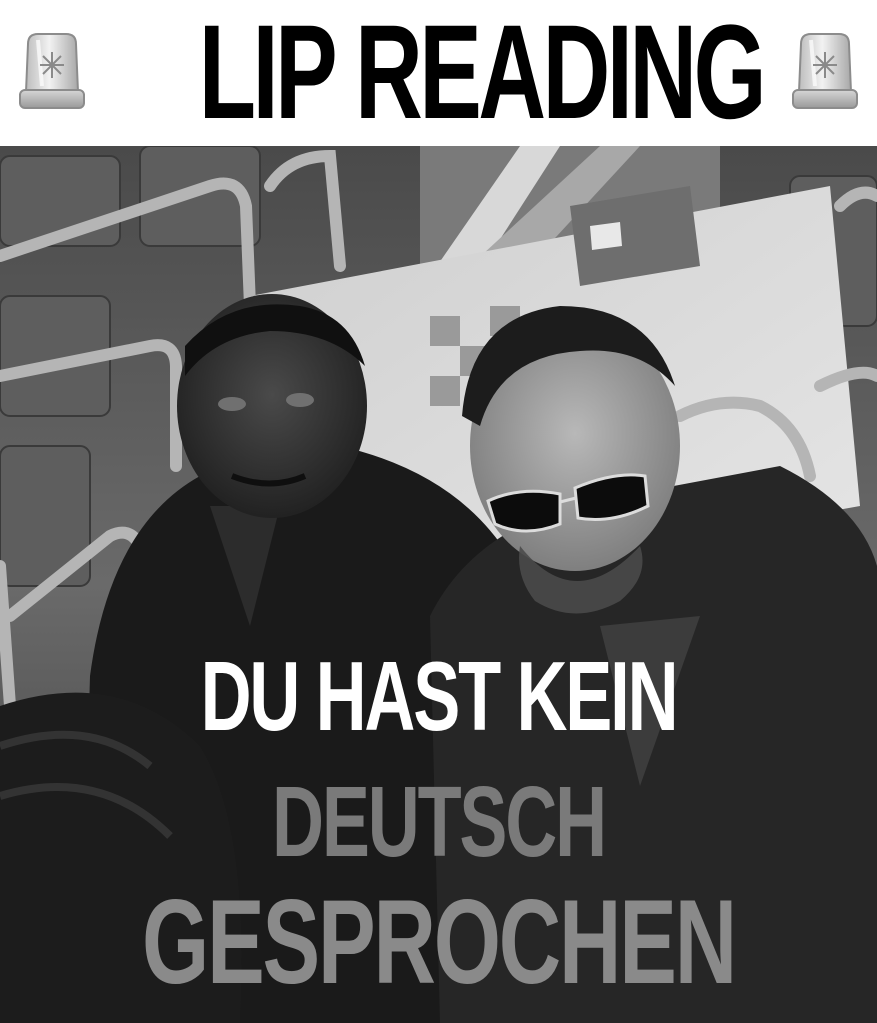  Describe the element at coordinates (439, 822) in the screenshot. I see `caption-line-2: DEUTSCH` at that location.